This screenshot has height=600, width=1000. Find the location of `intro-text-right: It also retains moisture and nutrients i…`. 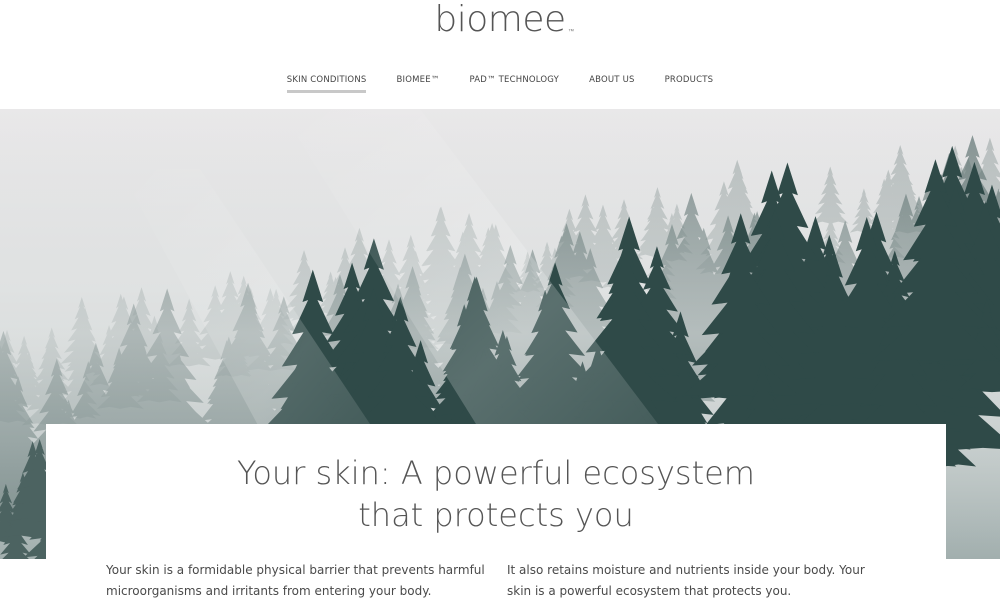

intro-text-right: It also retains moisture and nutrients i… is located at coordinates (686, 580).